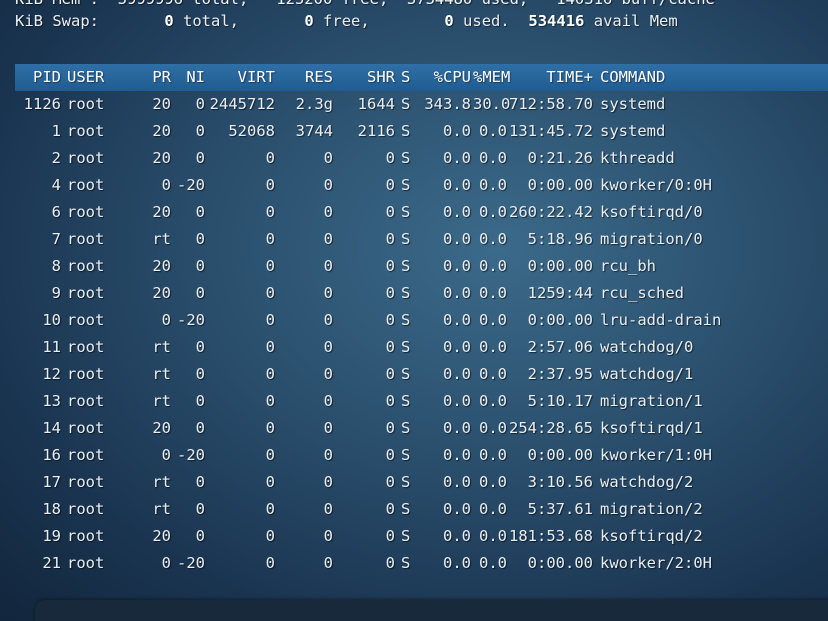 This screenshot has width=828, height=621. I want to click on column-user: USER, so click(97, 77).